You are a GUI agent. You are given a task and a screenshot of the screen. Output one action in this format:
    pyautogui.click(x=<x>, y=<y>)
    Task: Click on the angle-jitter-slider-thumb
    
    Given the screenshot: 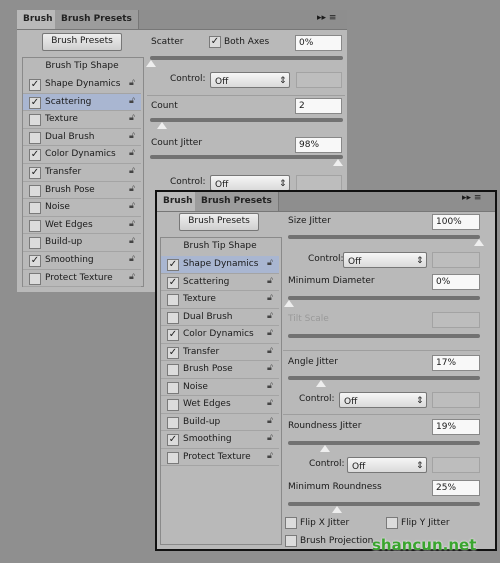 What is the action you would take?
    pyautogui.click(x=321, y=383)
    